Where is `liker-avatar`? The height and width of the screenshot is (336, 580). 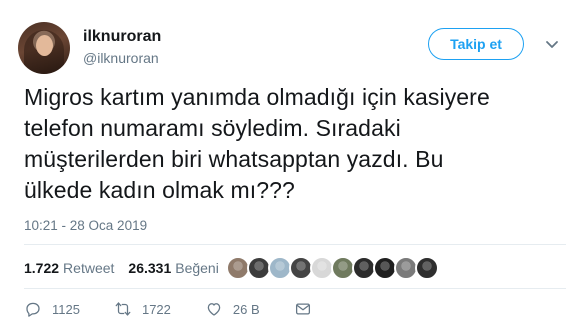
liker-avatar is located at coordinates (427, 268).